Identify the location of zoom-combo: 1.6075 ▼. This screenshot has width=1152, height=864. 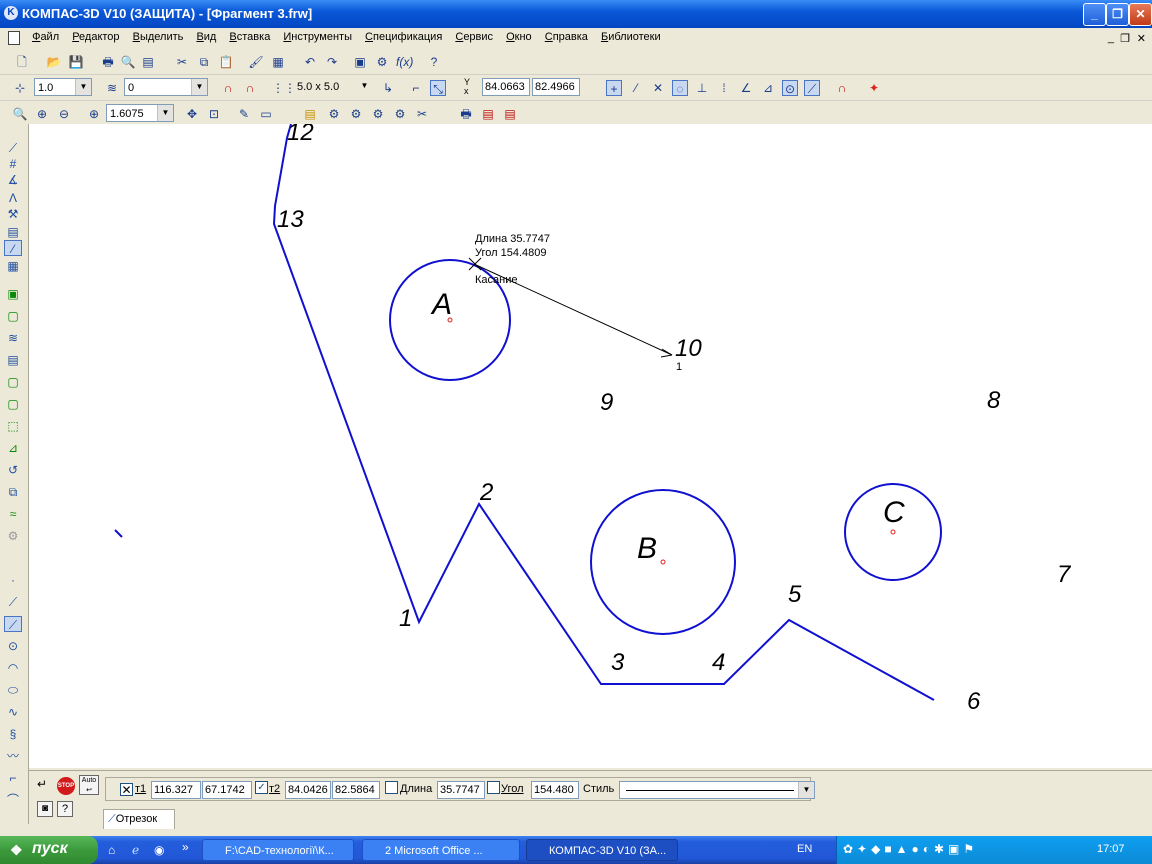
(140, 113).